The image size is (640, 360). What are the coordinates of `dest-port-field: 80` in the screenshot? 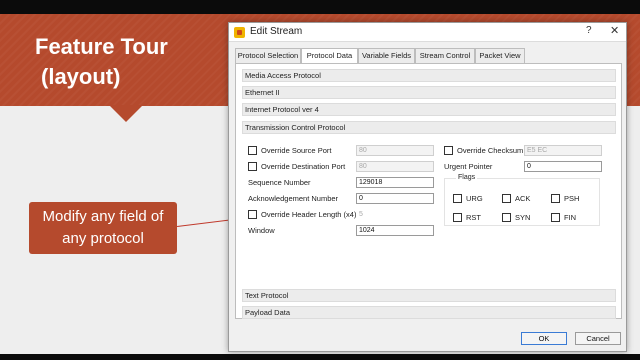 It's located at (395, 166).